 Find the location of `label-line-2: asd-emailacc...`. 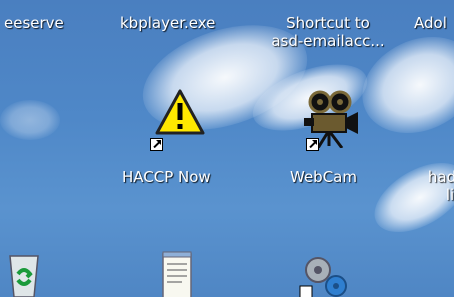

label-line-2: asd-emailacc... is located at coordinates (328, 41).